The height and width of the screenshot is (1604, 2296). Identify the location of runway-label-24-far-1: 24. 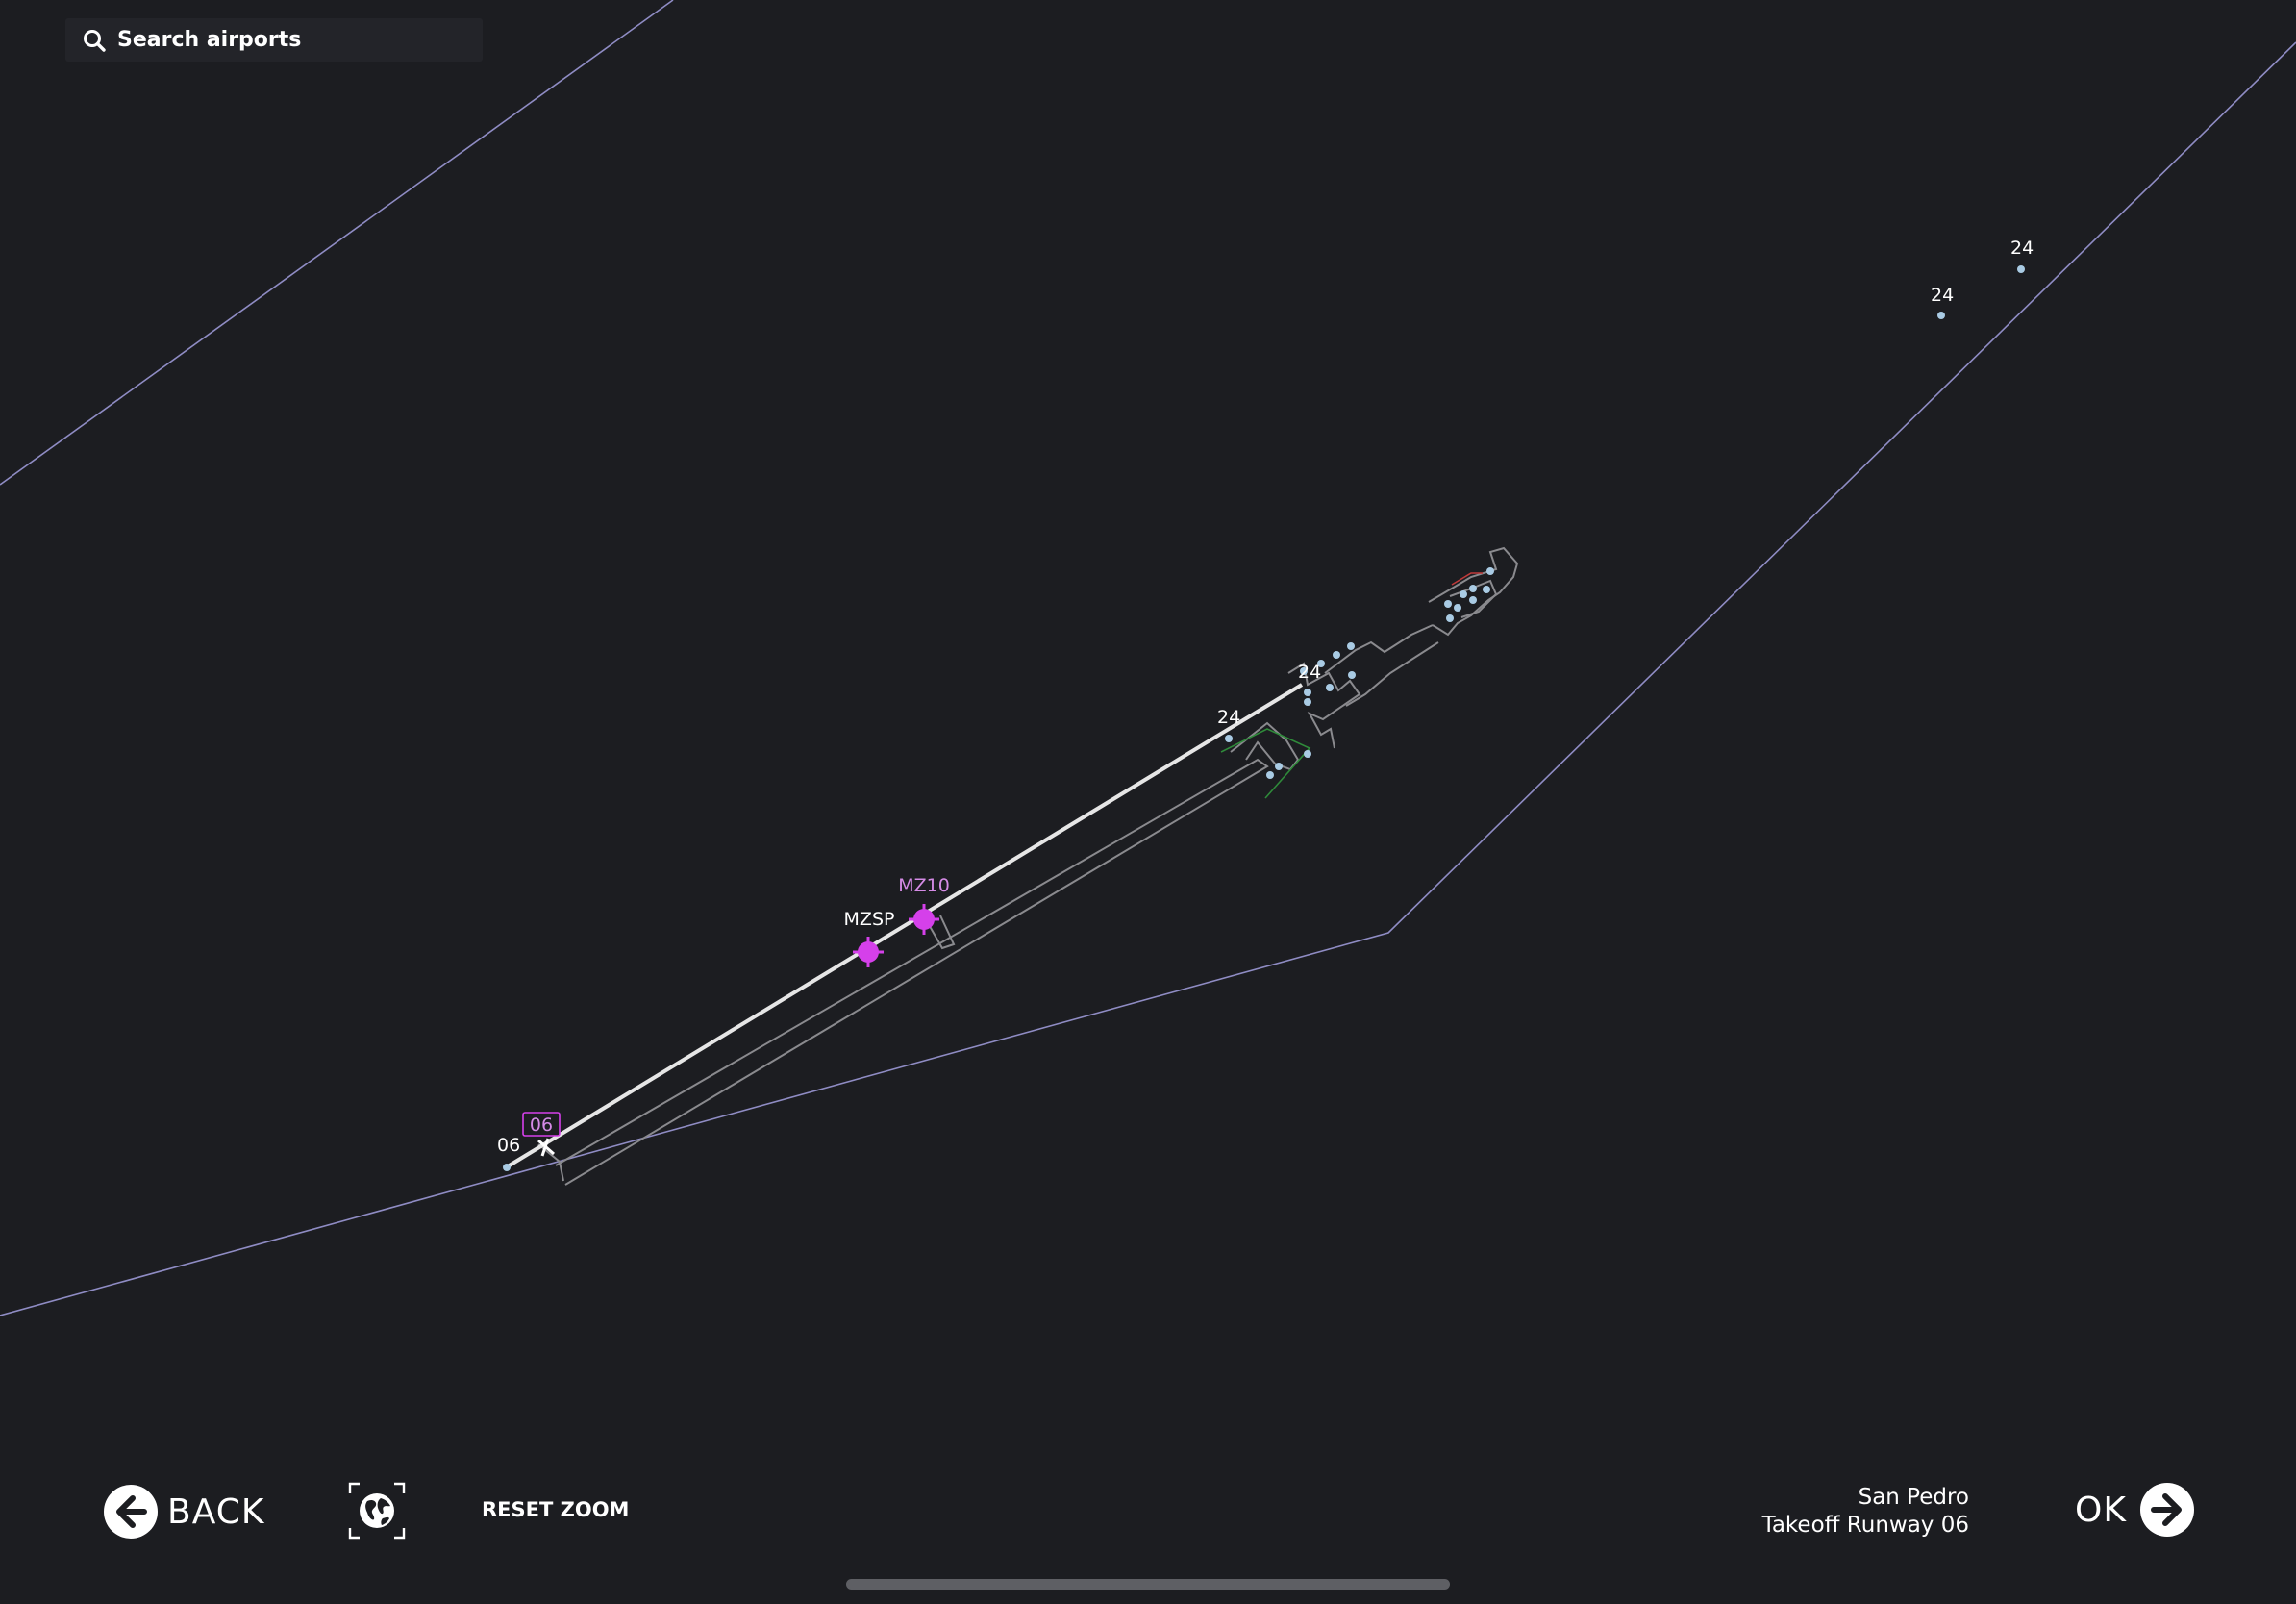
(1942, 295).